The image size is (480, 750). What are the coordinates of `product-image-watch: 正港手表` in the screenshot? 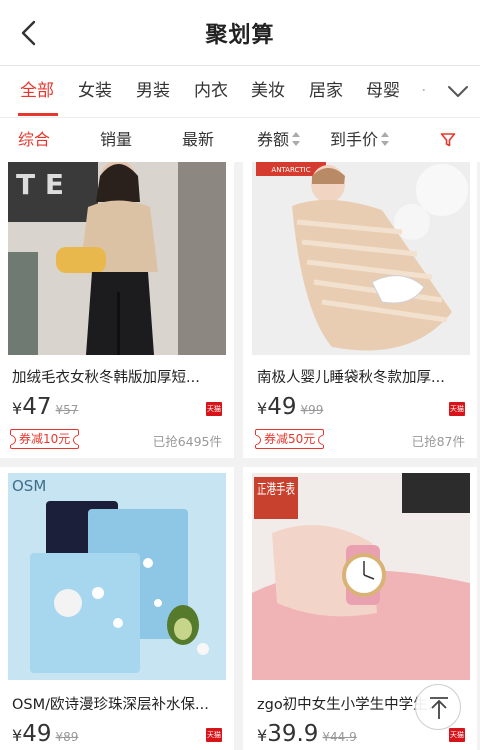 It's located at (361, 576).